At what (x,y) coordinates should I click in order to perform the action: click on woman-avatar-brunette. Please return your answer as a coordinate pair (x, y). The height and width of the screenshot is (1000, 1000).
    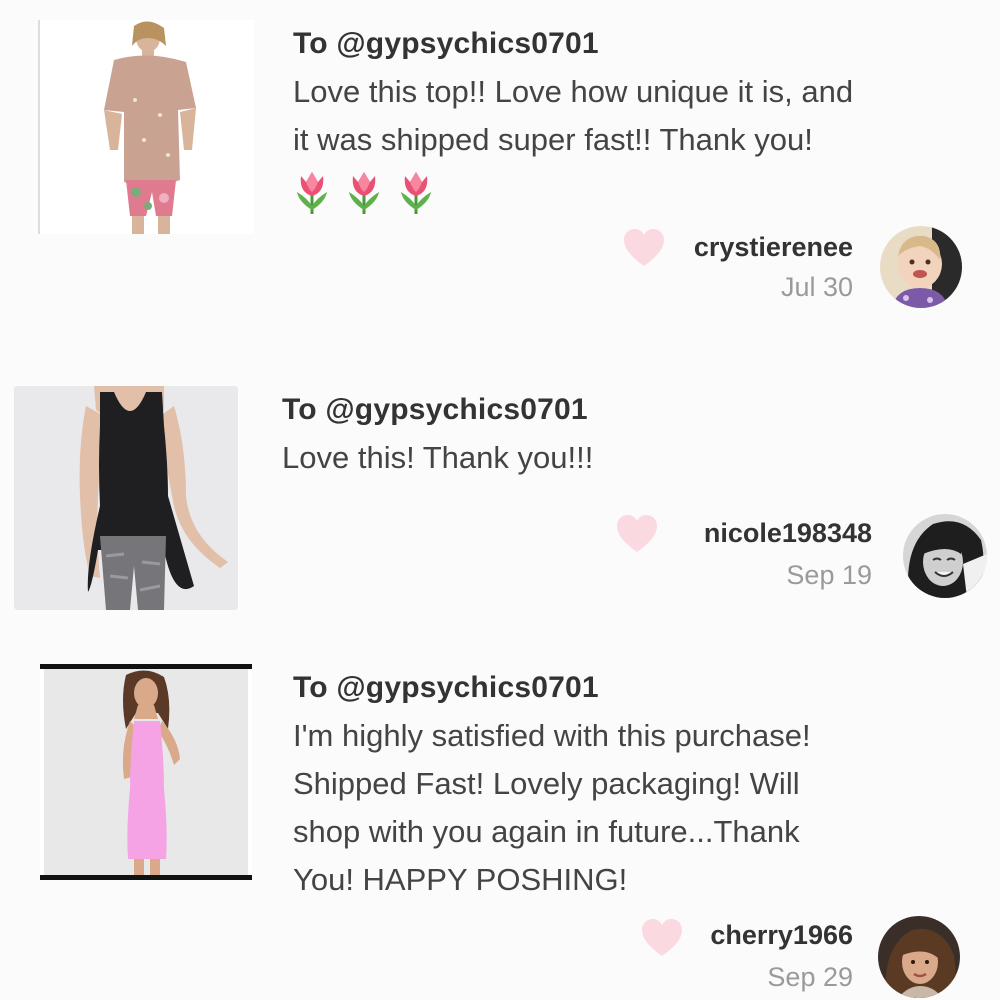
    Looking at the image, I should click on (919, 957).